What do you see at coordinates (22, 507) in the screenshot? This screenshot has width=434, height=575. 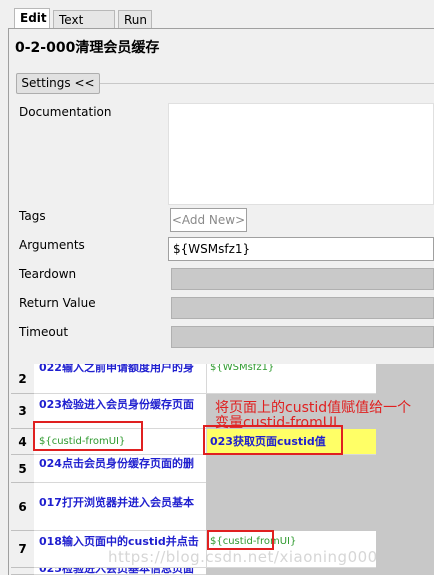 I see `row-number-6: 6` at bounding box center [22, 507].